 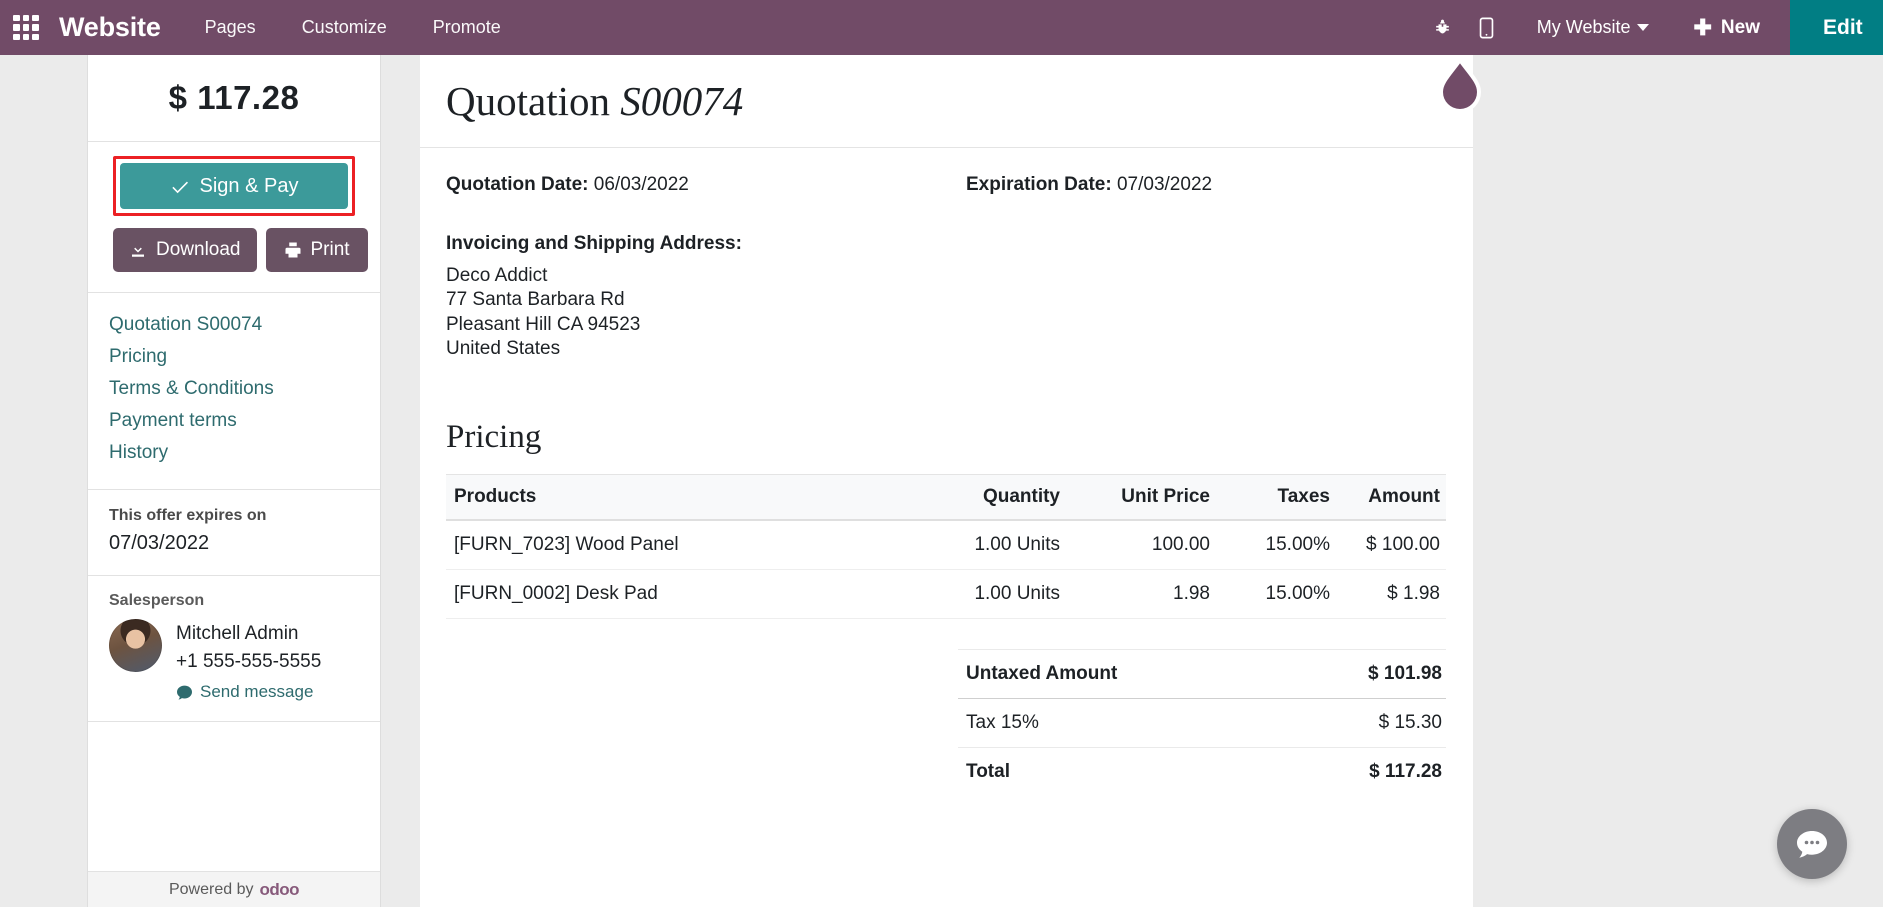 I want to click on total-amount-value: $ 117.28, so click(x=234, y=97).